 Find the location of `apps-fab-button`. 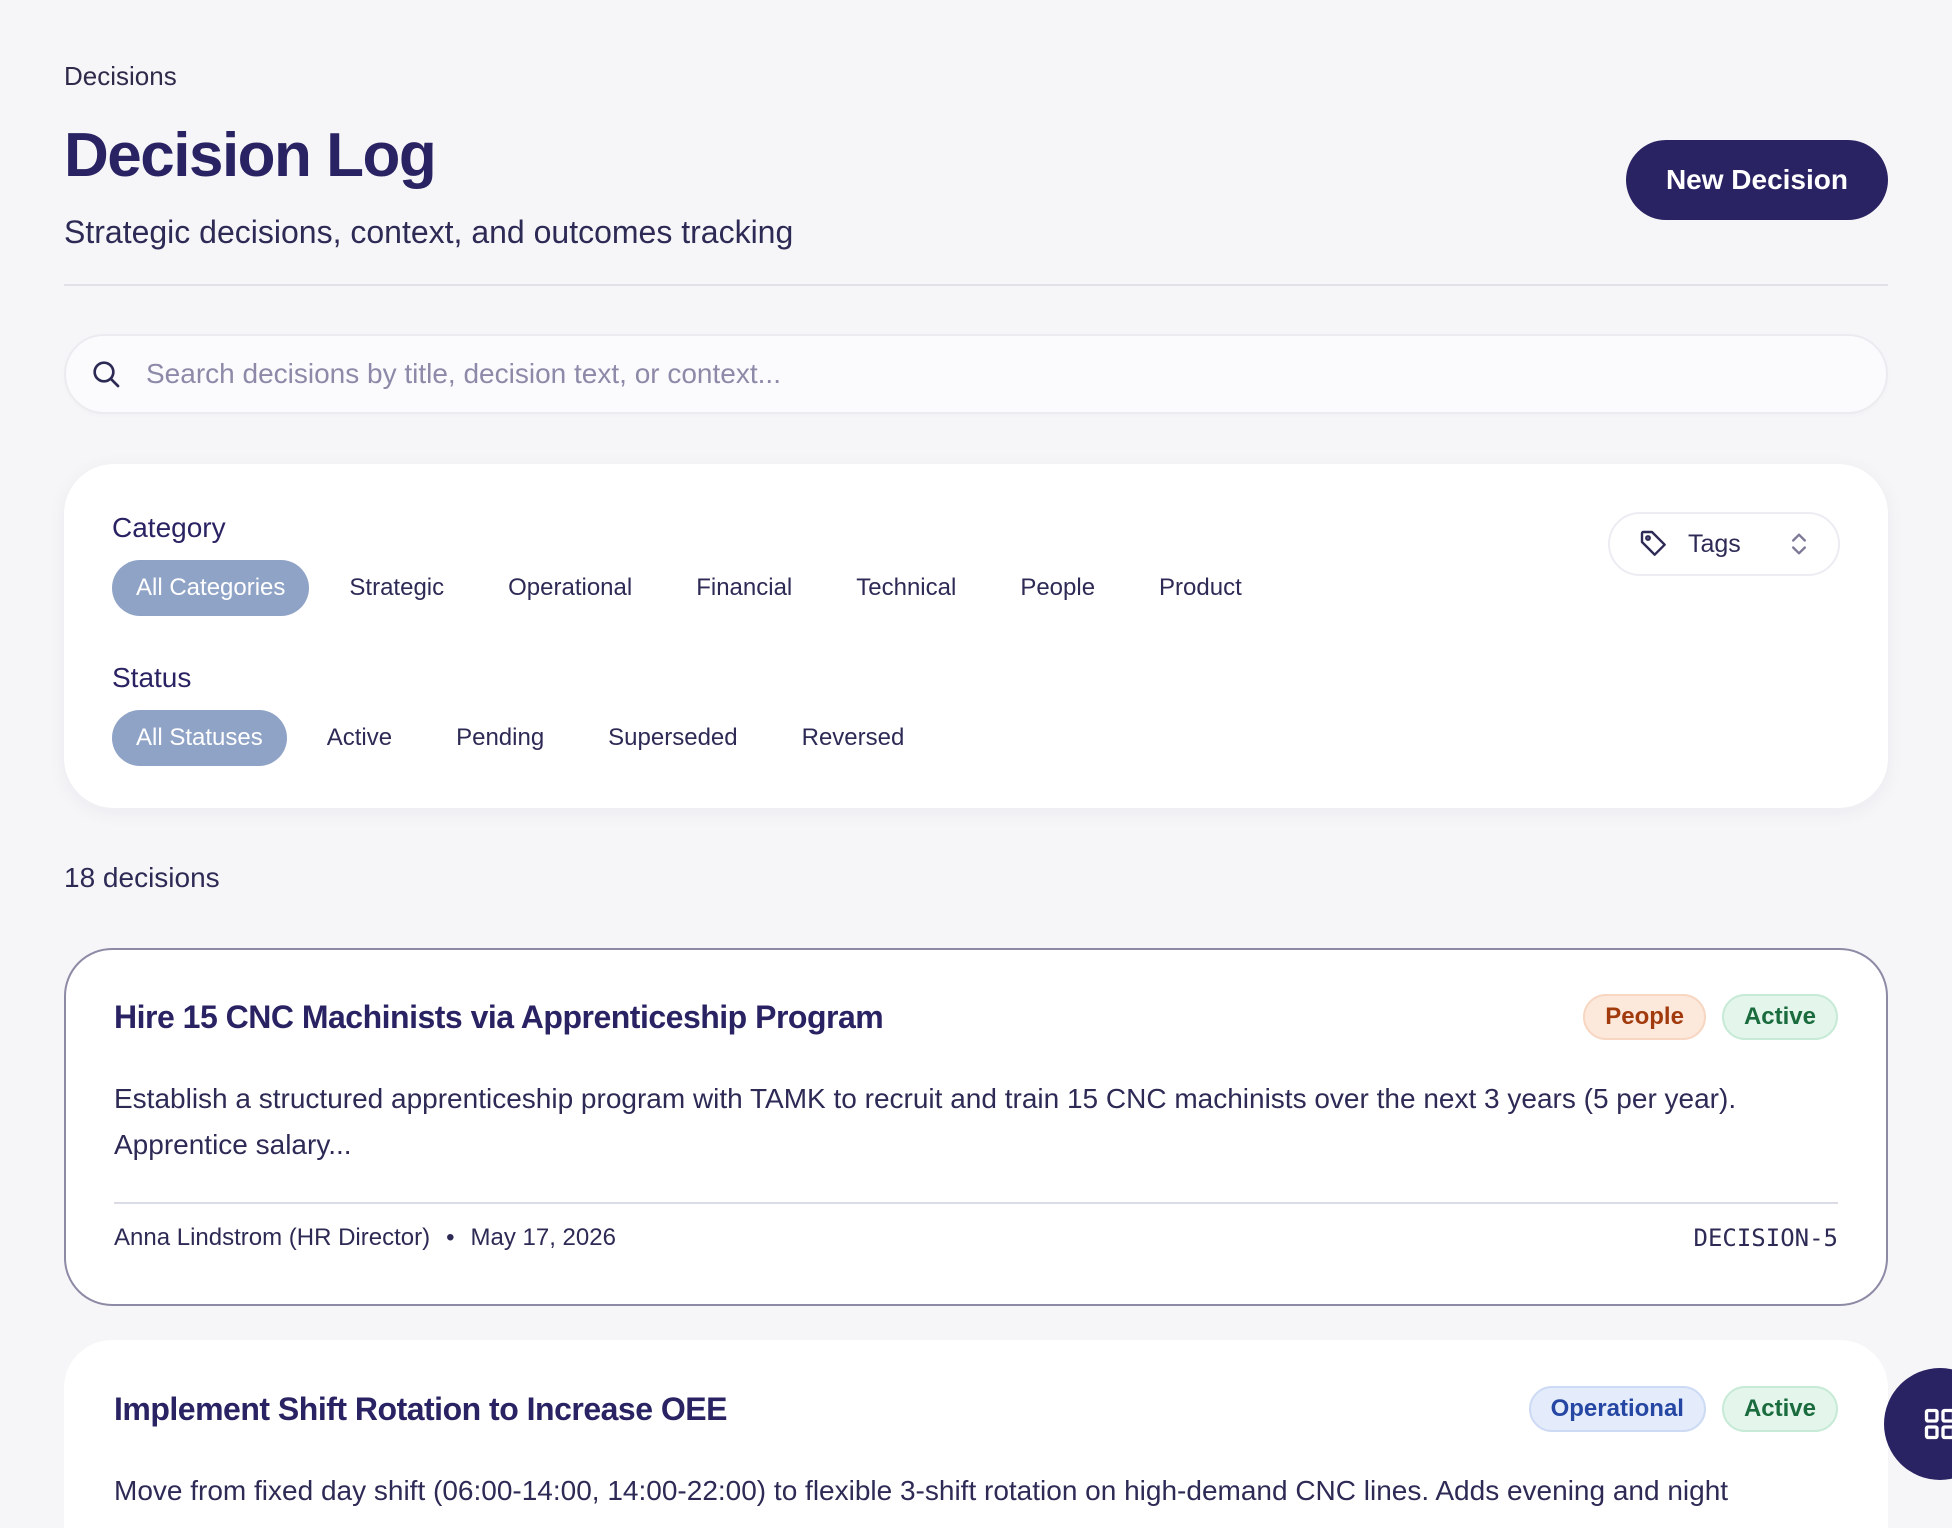

apps-fab-button is located at coordinates (1918, 1424).